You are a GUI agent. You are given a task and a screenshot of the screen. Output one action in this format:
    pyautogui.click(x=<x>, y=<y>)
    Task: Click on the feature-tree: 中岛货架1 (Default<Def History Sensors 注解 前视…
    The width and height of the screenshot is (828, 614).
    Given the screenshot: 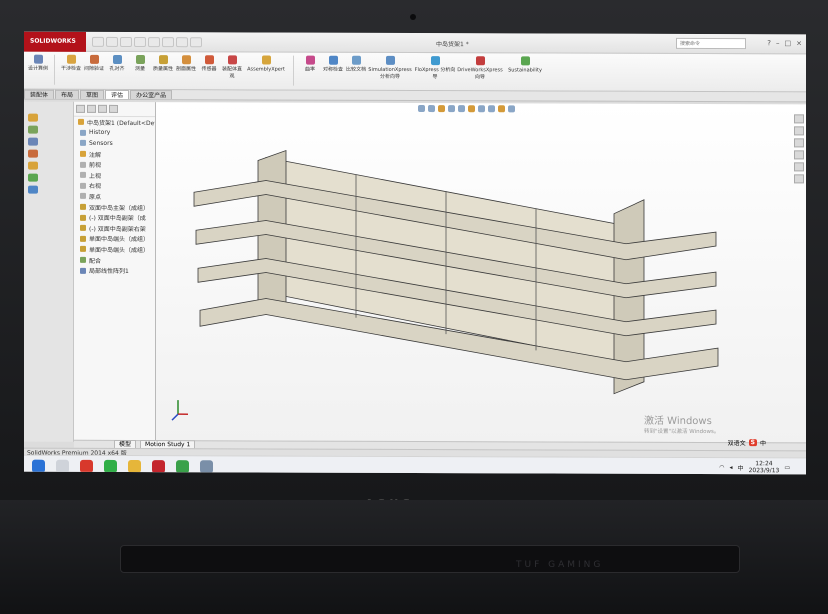 What is the action you would take?
    pyautogui.click(x=115, y=272)
    